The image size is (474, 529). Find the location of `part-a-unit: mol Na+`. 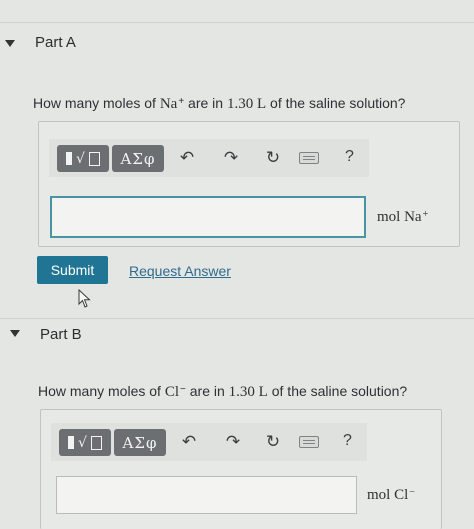

part-a-unit: mol Na+ is located at coordinates (403, 217).